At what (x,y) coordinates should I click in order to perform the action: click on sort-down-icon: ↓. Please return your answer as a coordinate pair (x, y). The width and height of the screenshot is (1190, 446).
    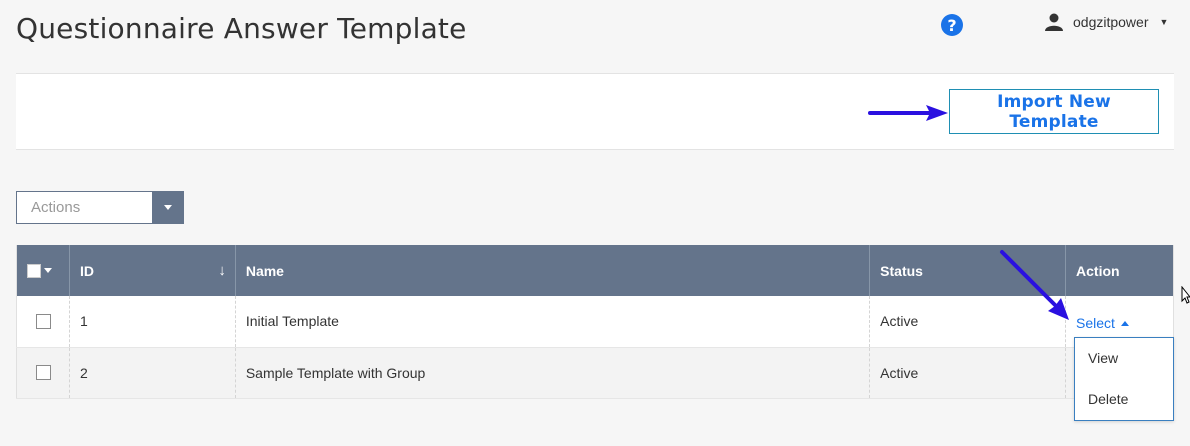
    Looking at the image, I should click on (222, 270).